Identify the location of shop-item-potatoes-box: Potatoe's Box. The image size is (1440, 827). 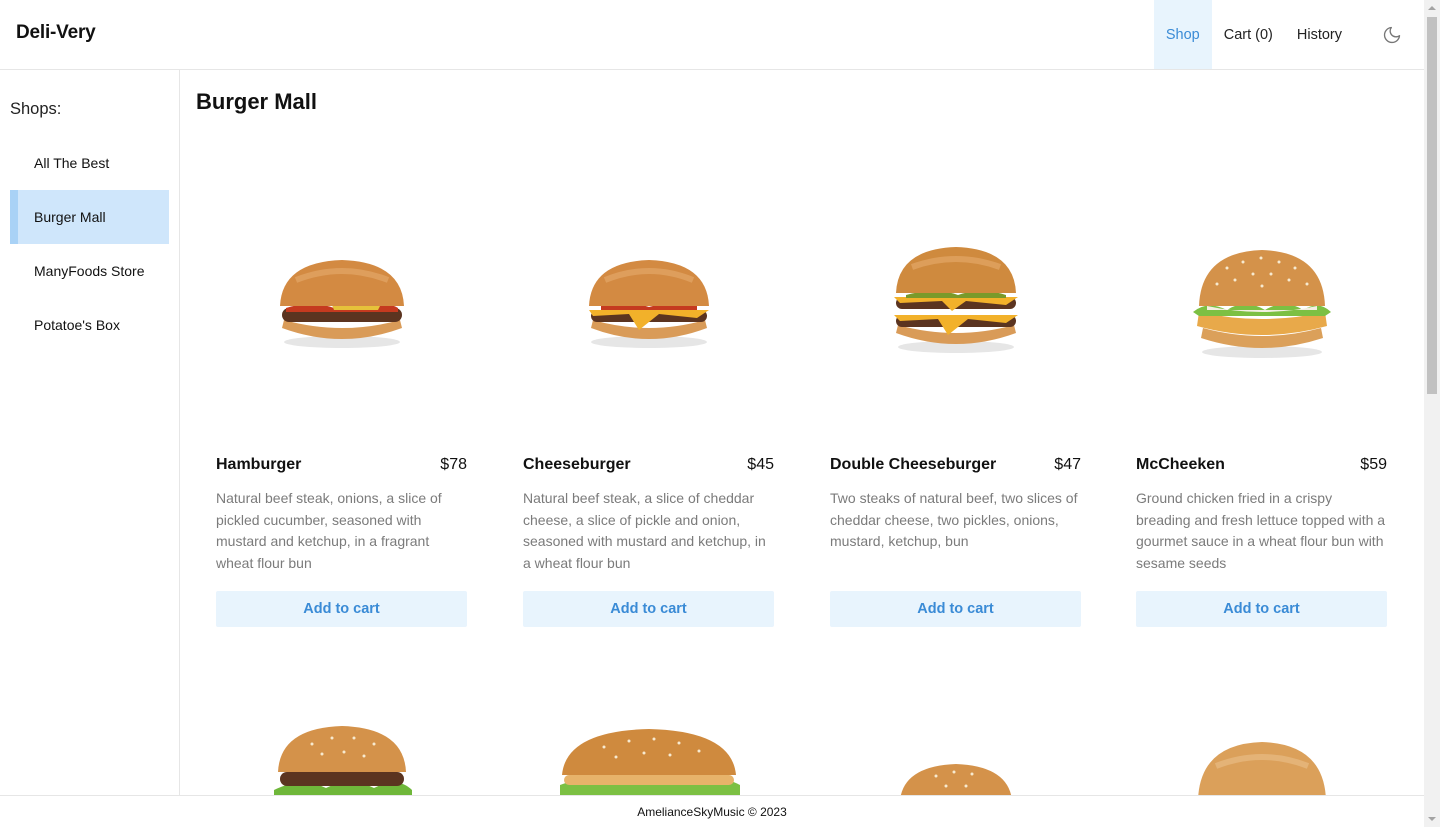
(89, 325).